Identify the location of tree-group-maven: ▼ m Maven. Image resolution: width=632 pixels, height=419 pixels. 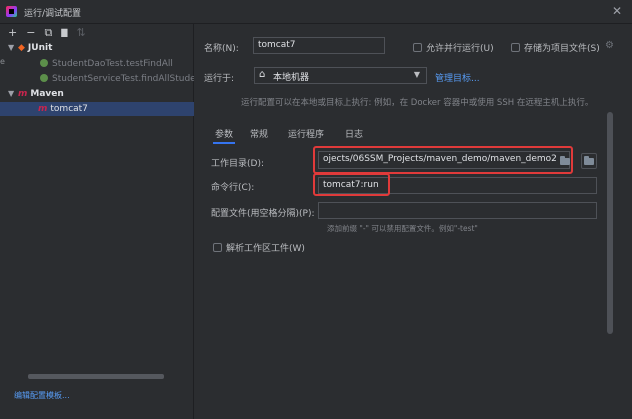
(97, 94).